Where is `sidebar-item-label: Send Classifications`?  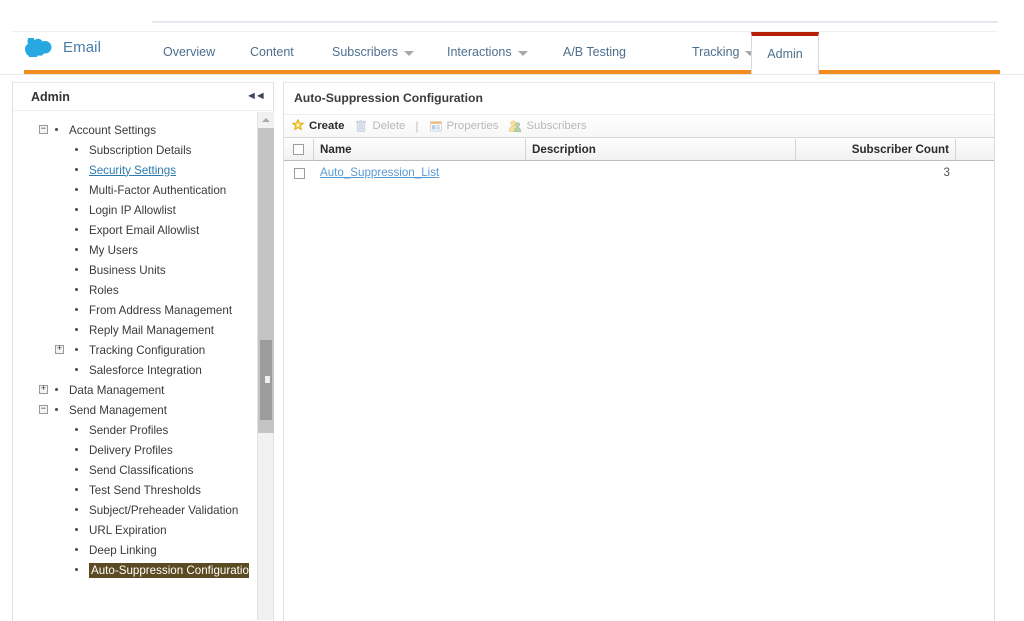 sidebar-item-label: Send Classifications is located at coordinates (141, 470).